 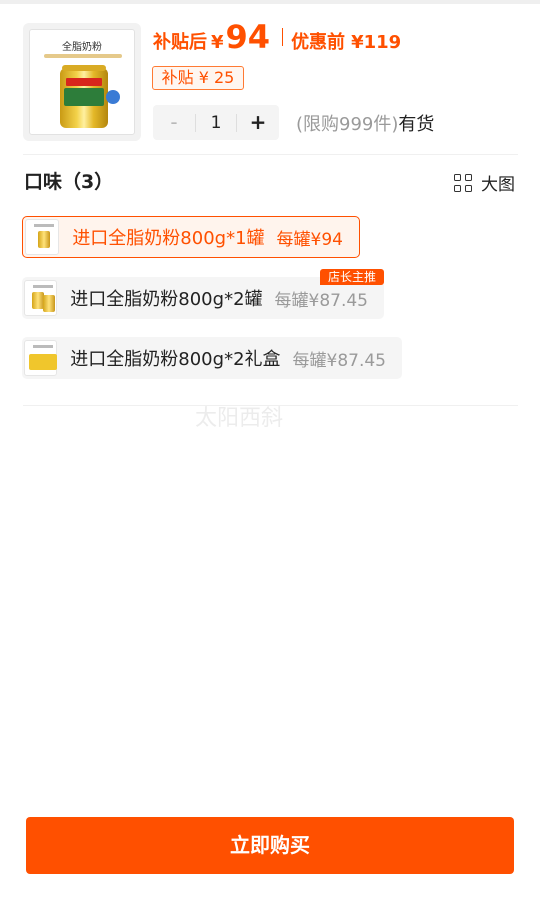 I want to click on watermark: 太阳西斜, so click(x=239, y=418).